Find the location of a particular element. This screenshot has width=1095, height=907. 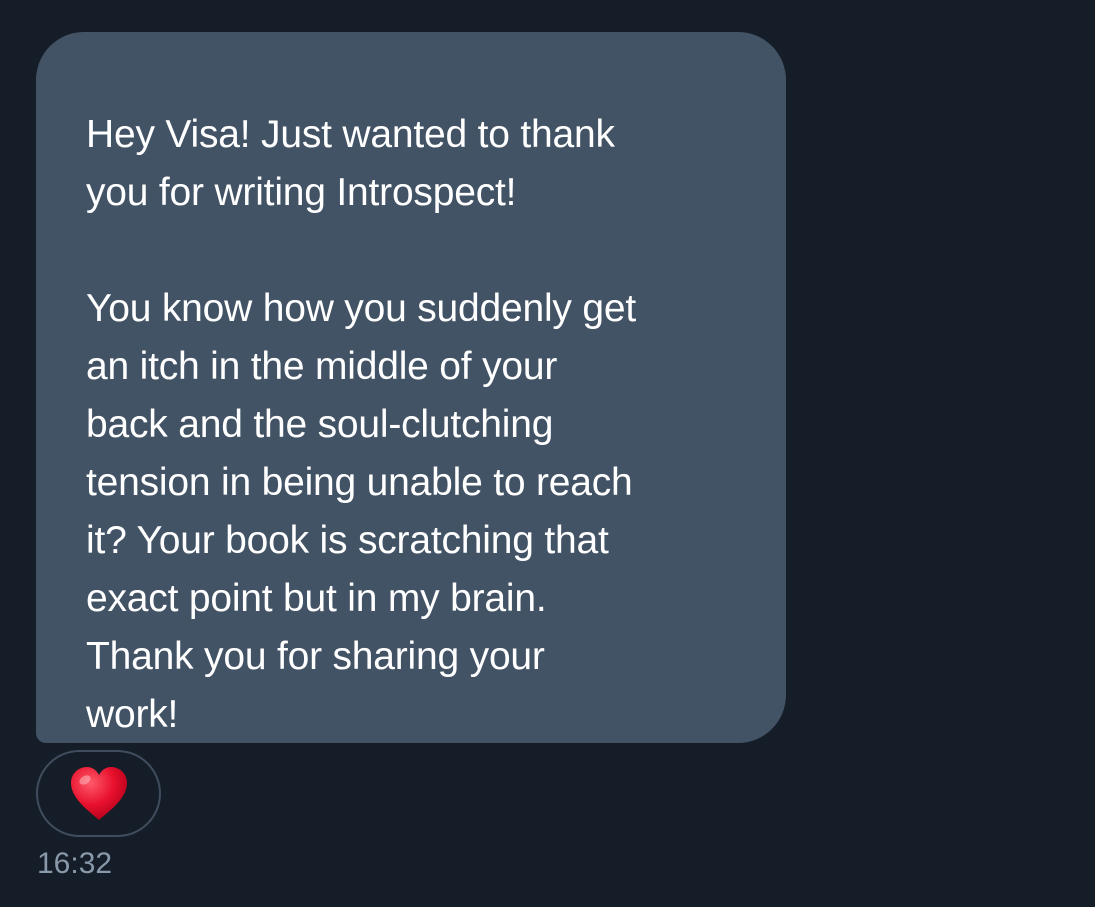

red-heart-icon is located at coordinates (98, 793).